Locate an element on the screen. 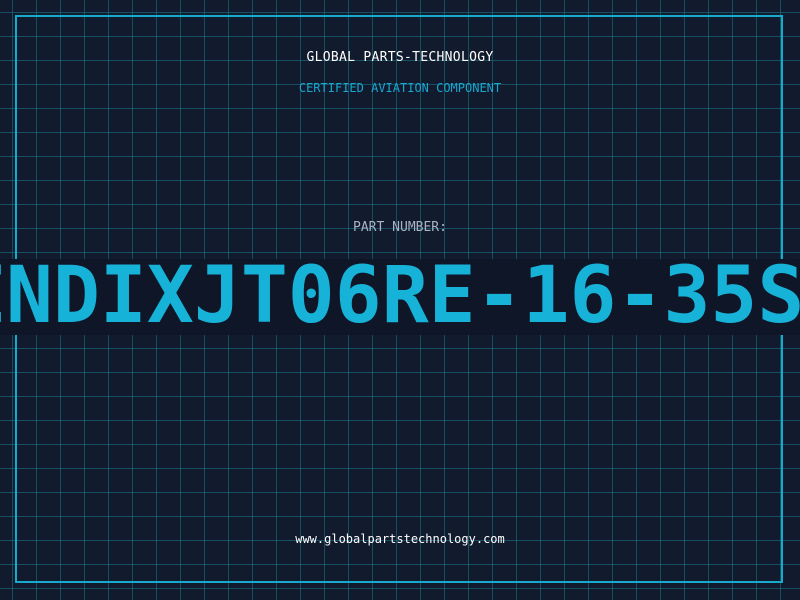 The height and width of the screenshot is (600, 800). website-link: www.globalpartstechnology.com is located at coordinates (400, 539).